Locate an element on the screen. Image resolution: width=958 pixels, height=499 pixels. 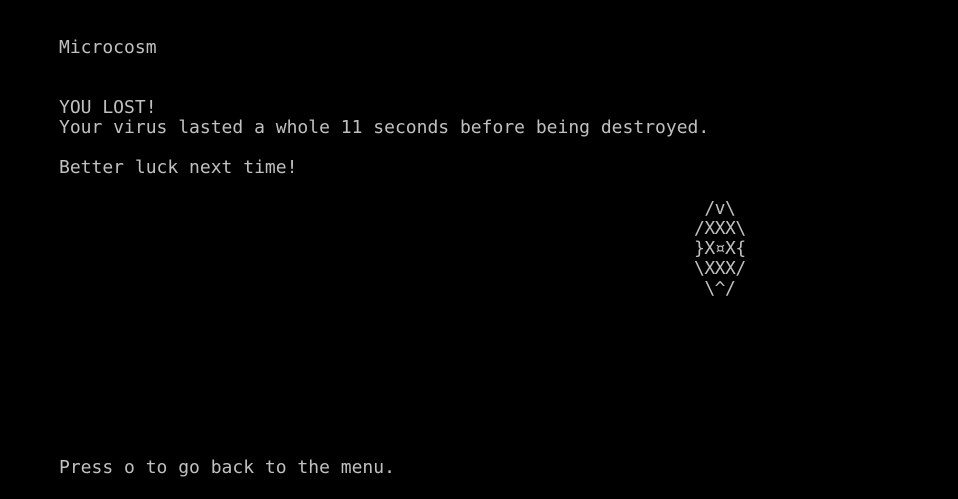
encouragement-text: Better luck next time! is located at coordinates (178, 167).